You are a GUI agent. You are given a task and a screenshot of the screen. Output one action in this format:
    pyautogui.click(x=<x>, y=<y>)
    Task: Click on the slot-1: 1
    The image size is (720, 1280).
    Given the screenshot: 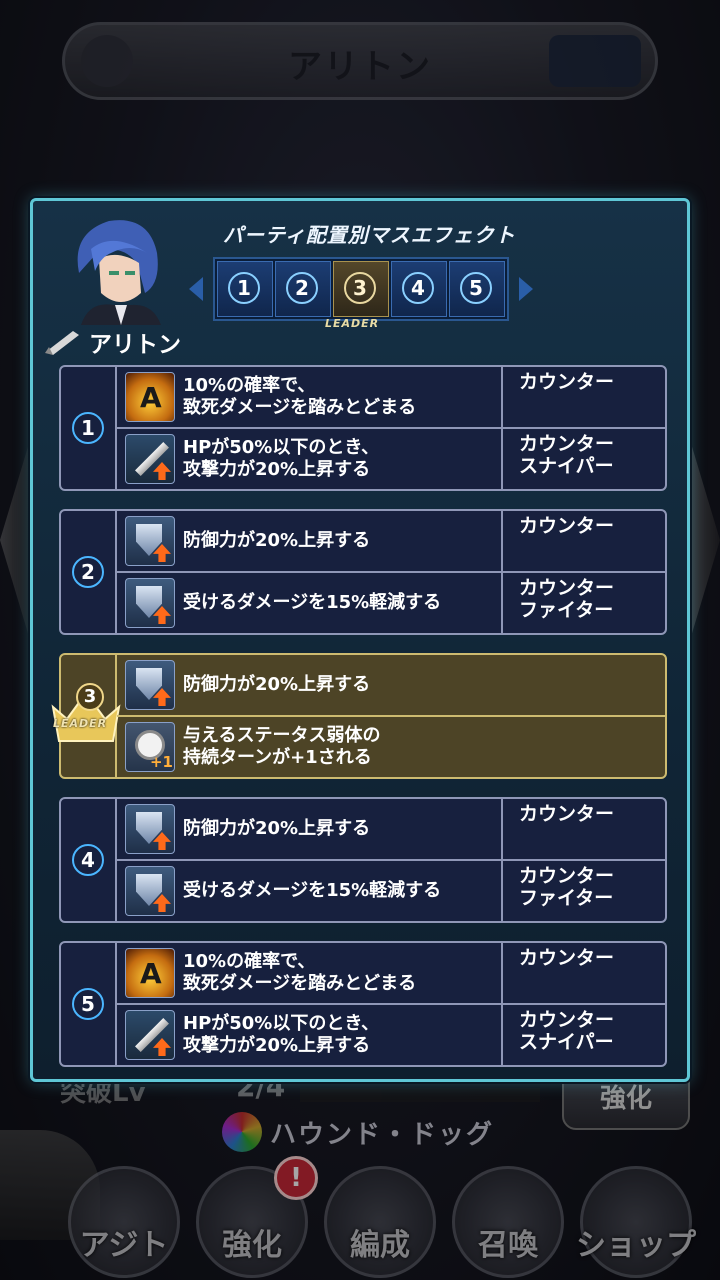 What is the action you would take?
    pyautogui.click(x=245, y=289)
    